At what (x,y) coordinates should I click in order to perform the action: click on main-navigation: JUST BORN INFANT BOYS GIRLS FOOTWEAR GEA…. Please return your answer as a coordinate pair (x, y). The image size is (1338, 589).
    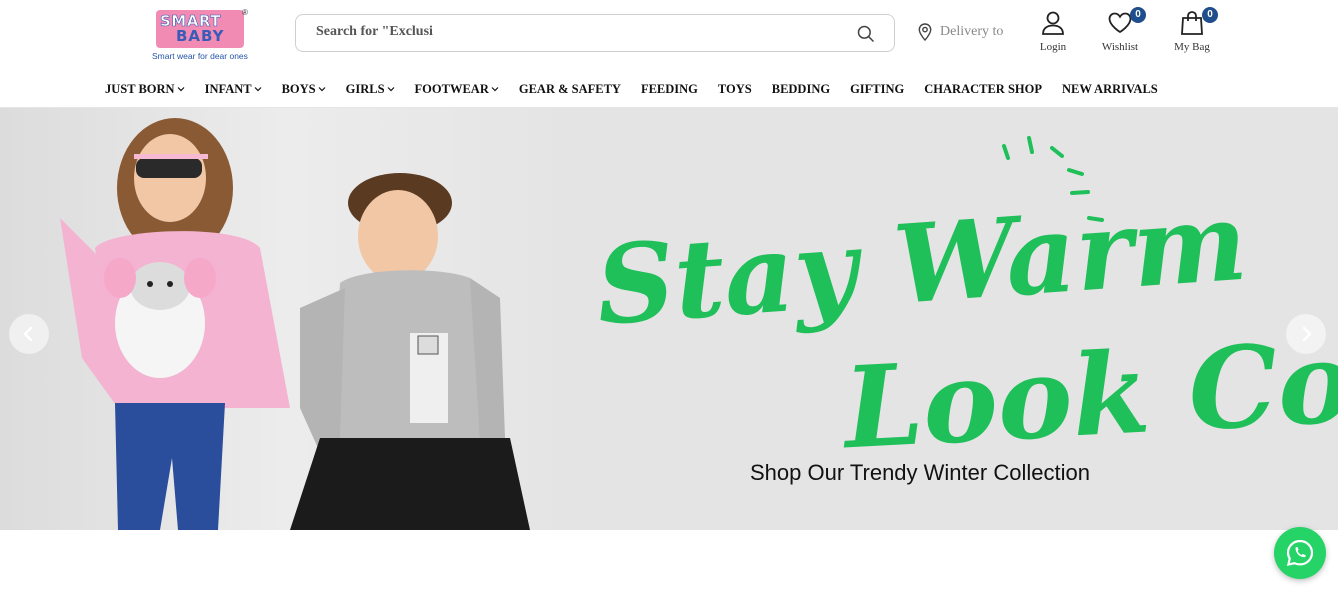
    Looking at the image, I should click on (641, 89).